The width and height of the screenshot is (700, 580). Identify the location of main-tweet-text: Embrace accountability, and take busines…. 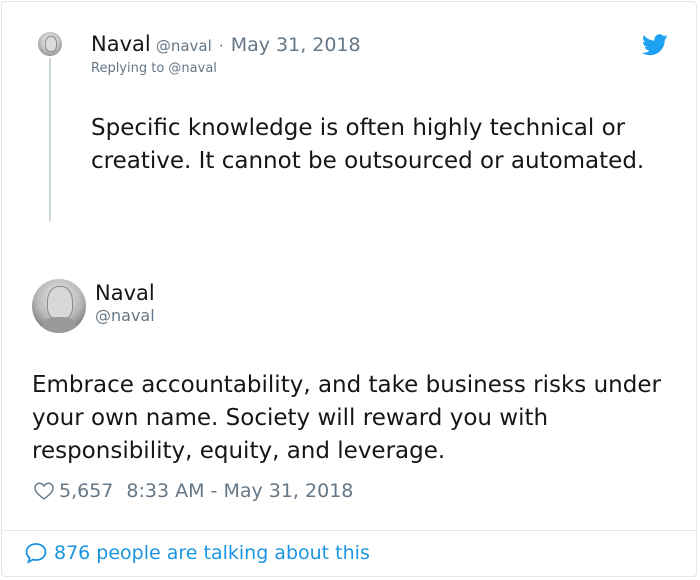
(346, 418).